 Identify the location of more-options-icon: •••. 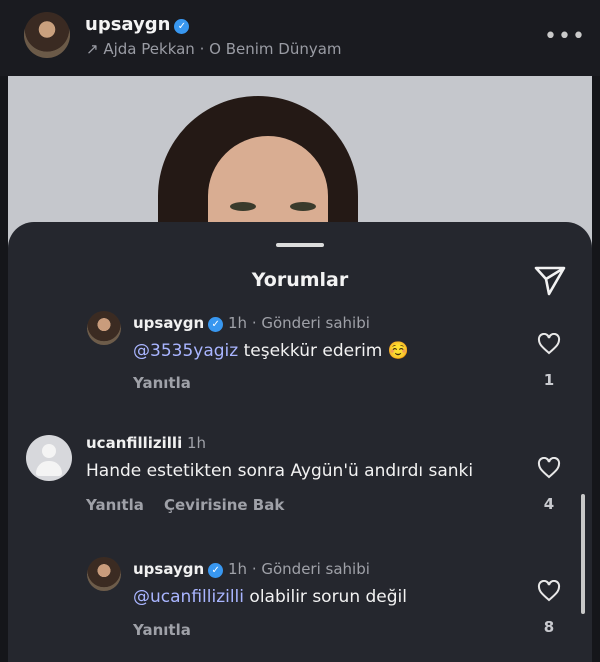
(565, 36).